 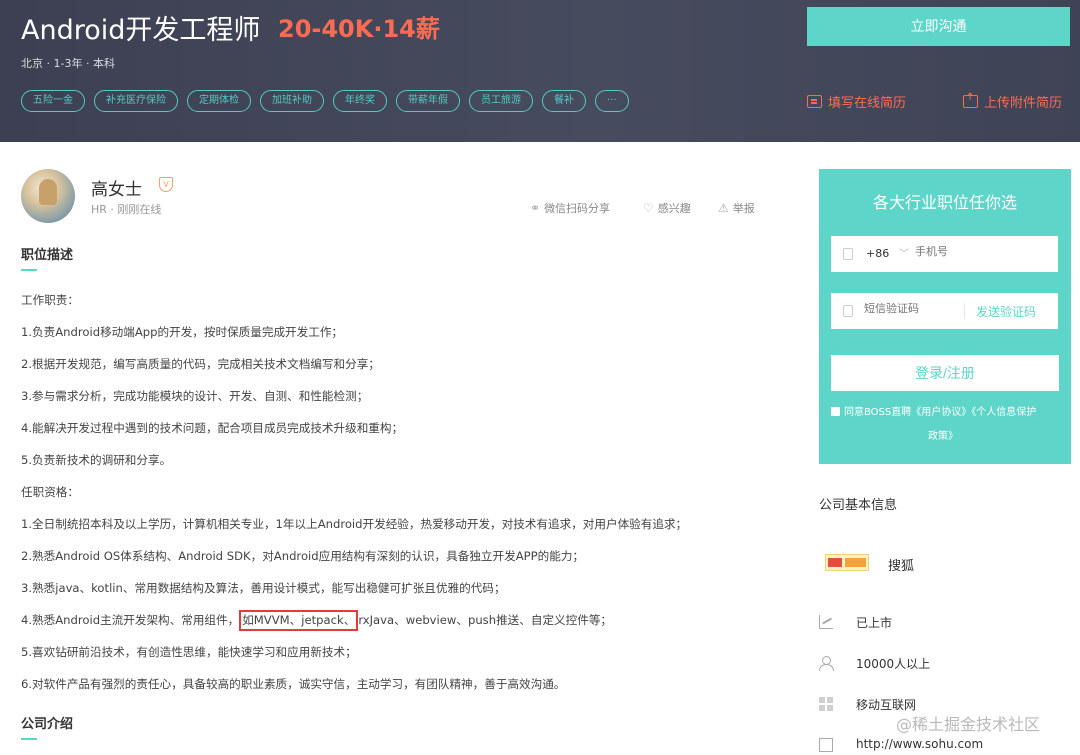 I want to click on link-icon: ⚭, so click(x=535, y=208).